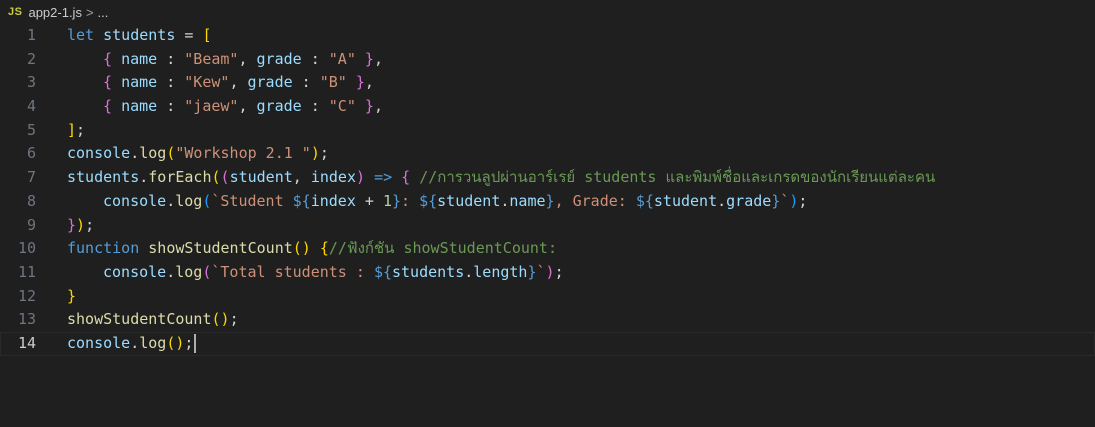 Image resolution: width=1095 pixels, height=427 pixels. Describe the element at coordinates (547, 343) in the screenshot. I see `code-line-current: 14 console.log();` at that location.